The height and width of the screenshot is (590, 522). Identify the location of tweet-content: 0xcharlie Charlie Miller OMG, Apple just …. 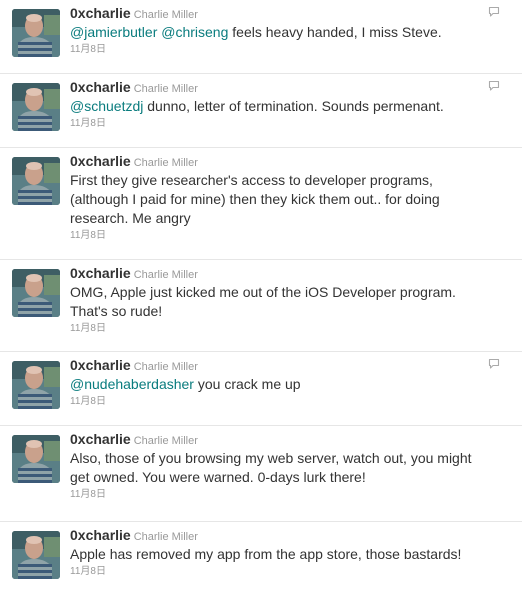
(282, 299).